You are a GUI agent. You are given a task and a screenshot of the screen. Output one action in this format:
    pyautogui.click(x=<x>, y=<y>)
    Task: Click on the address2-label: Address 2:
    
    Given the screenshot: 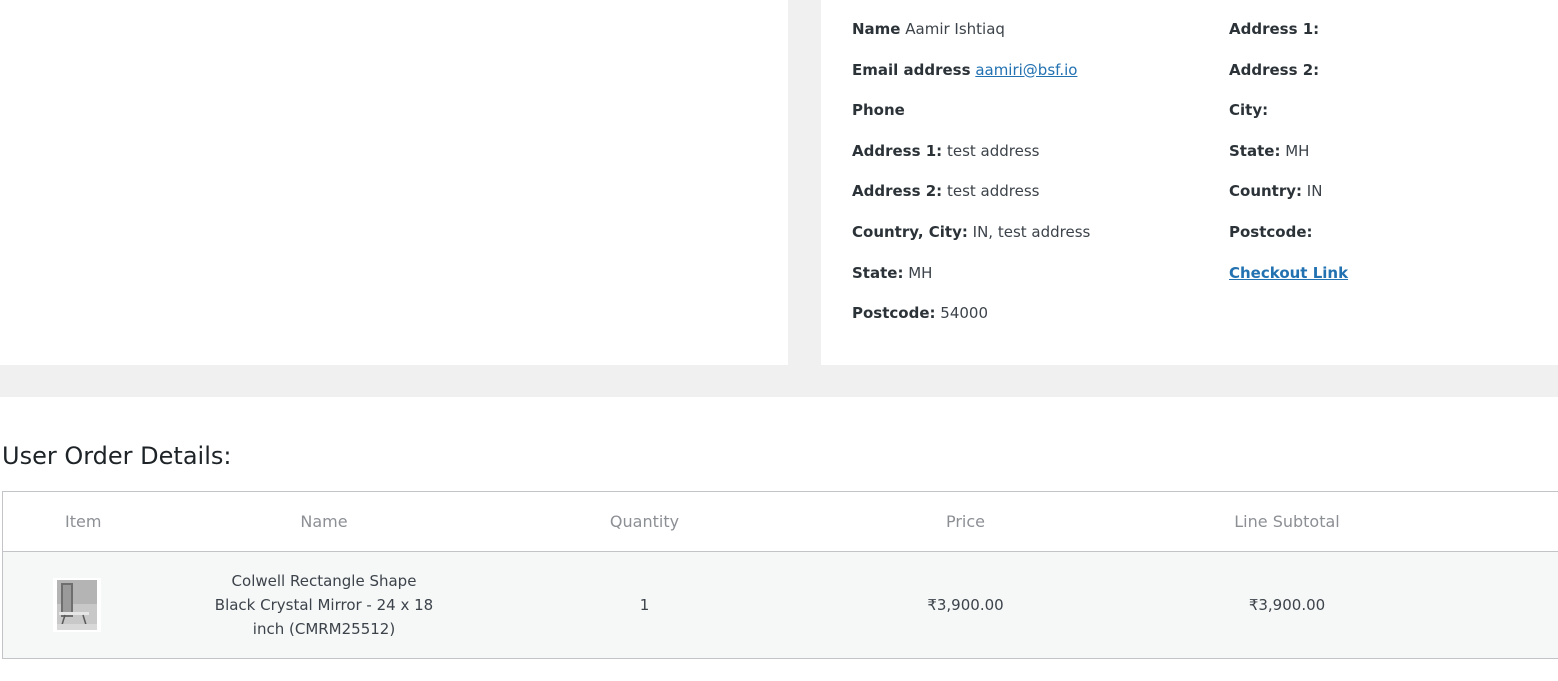 What is the action you would take?
    pyautogui.click(x=897, y=191)
    